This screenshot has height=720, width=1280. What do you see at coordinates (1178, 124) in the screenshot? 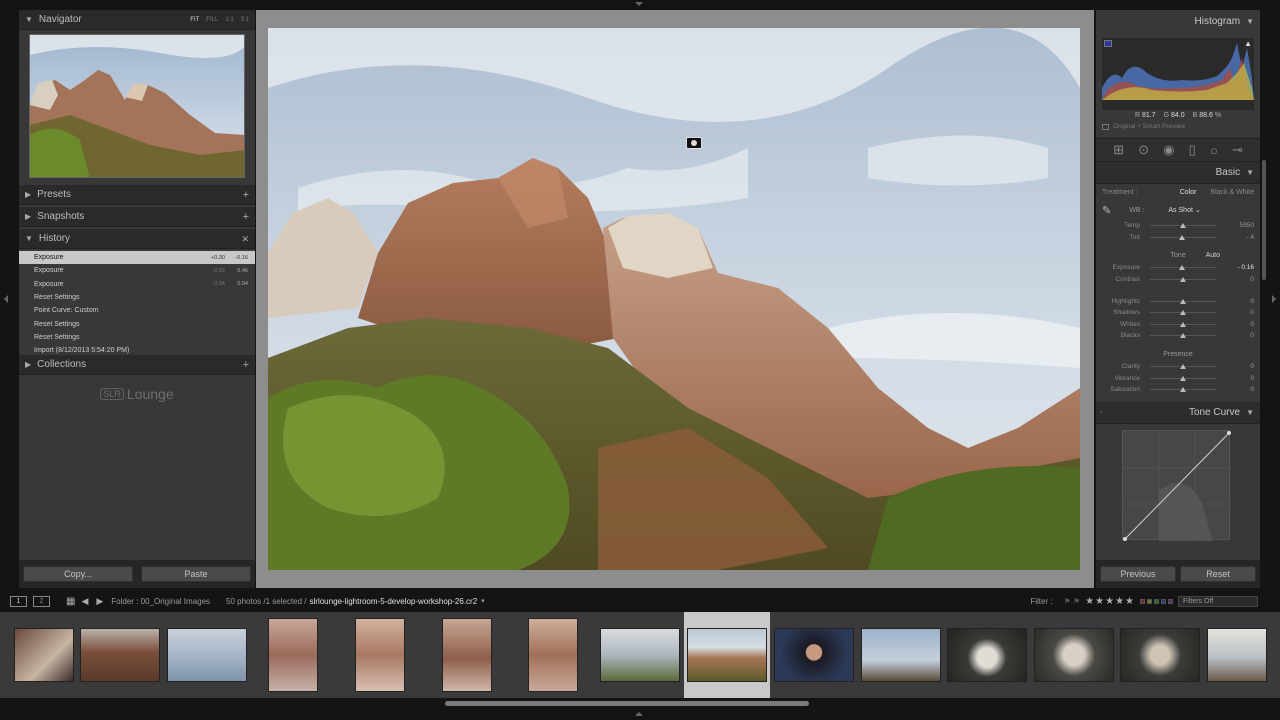
I see `smart-preview-status: Original + Smart Preview` at bounding box center [1178, 124].